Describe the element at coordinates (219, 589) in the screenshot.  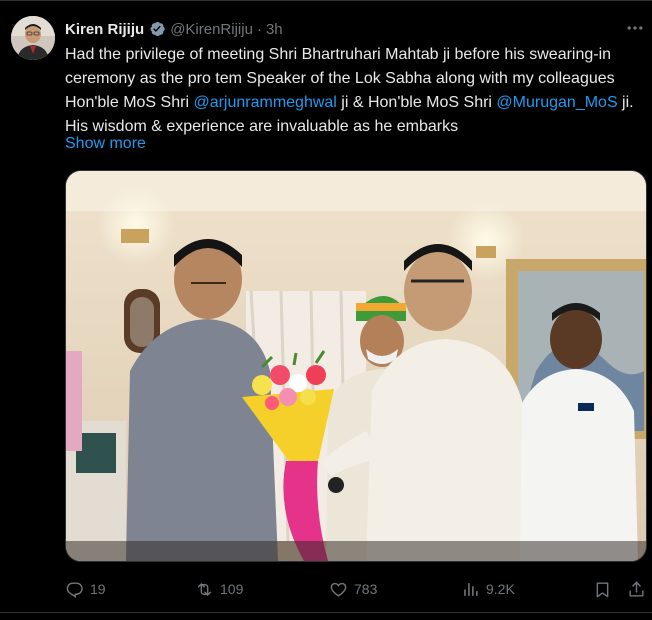
I see `retweet-button: 109` at that location.